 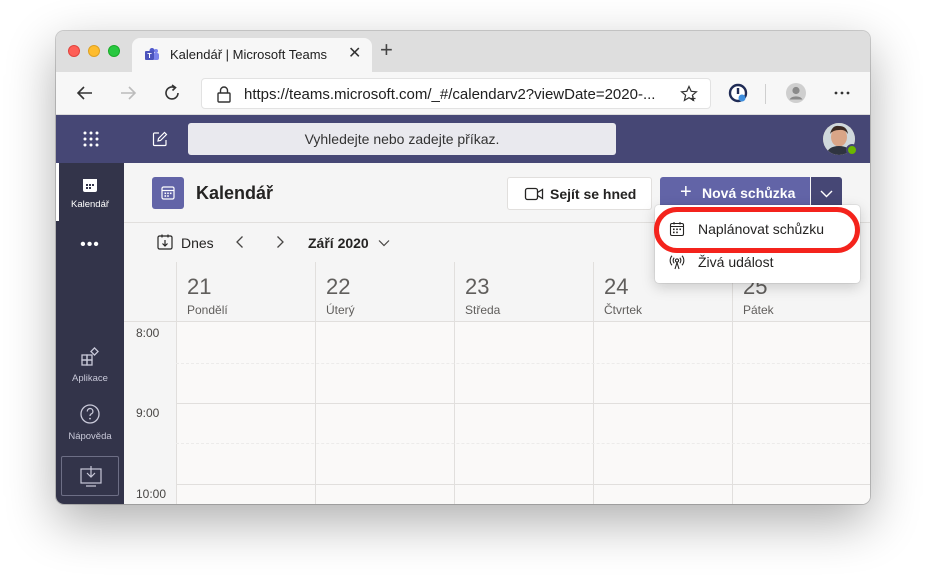 I want to click on tab-strip: T Kalendář | Microsoft Teams ✕ +, so click(x=463, y=51).